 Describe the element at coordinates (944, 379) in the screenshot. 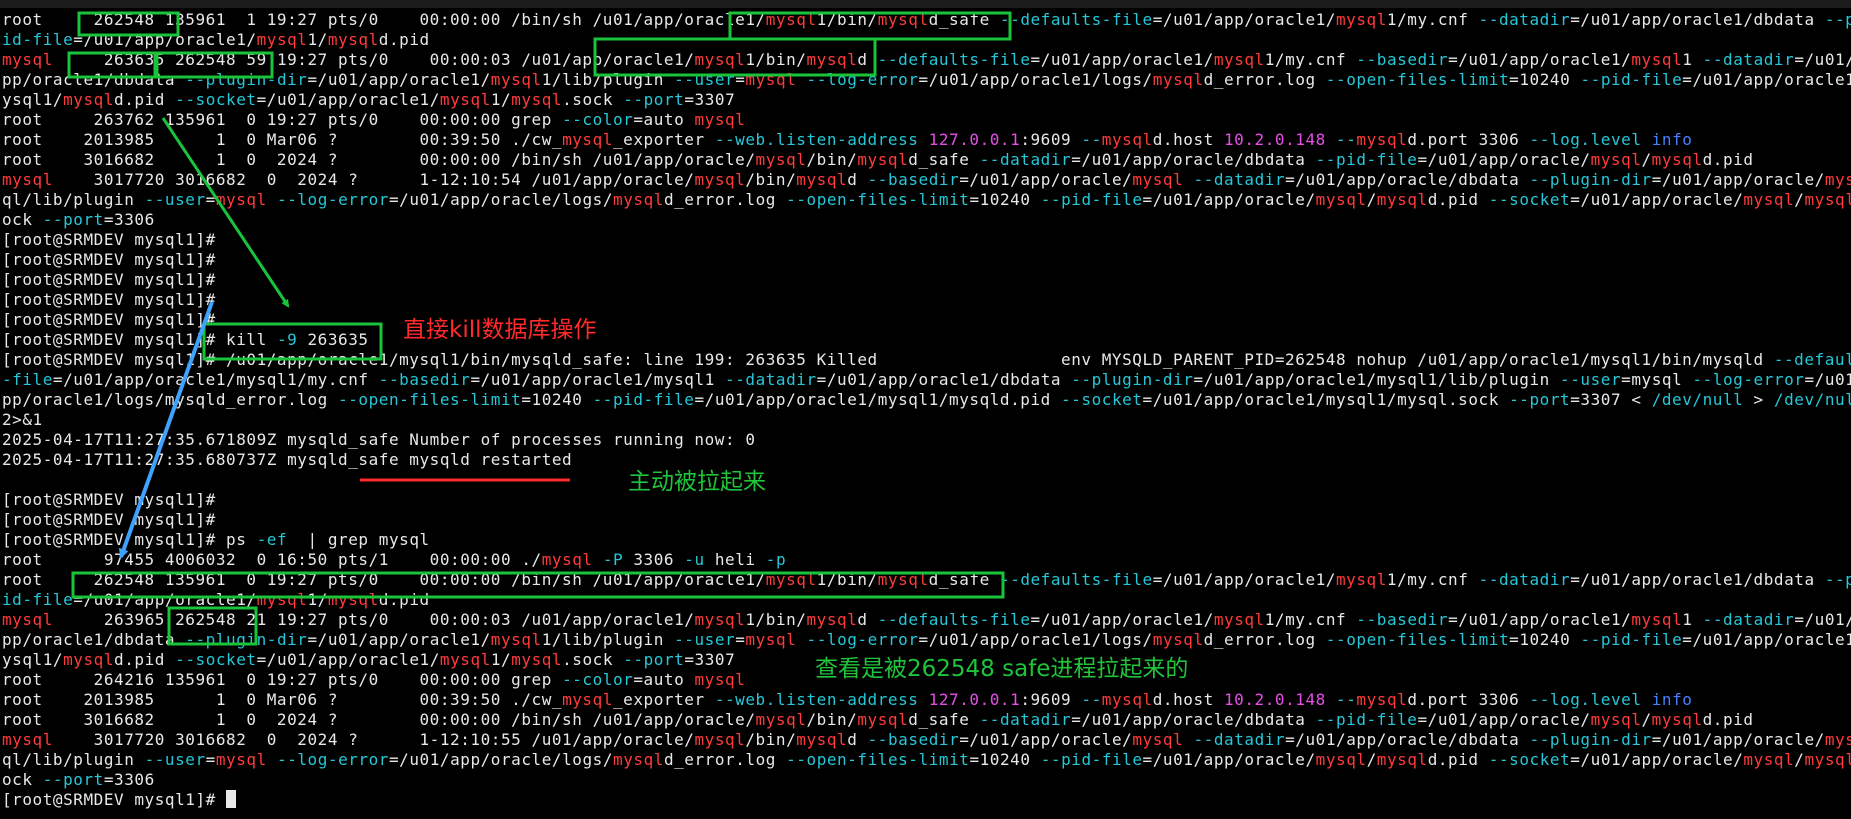

I see `terminal-text-segment: =/u01/app/oracle1/dbdata` at that location.